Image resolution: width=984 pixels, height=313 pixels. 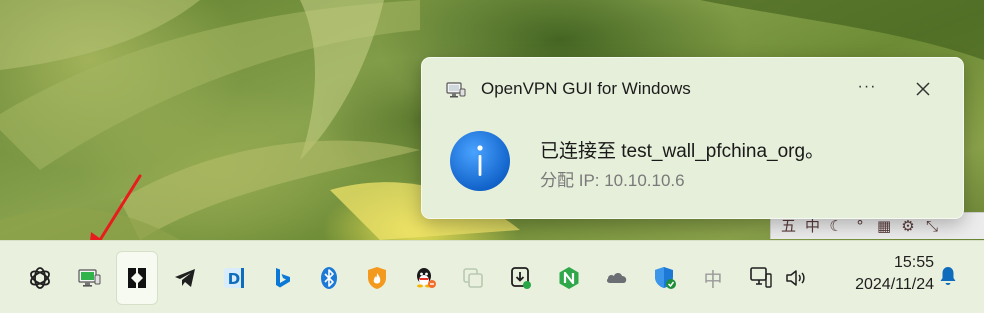 I want to click on volume-button, so click(x=796, y=278).